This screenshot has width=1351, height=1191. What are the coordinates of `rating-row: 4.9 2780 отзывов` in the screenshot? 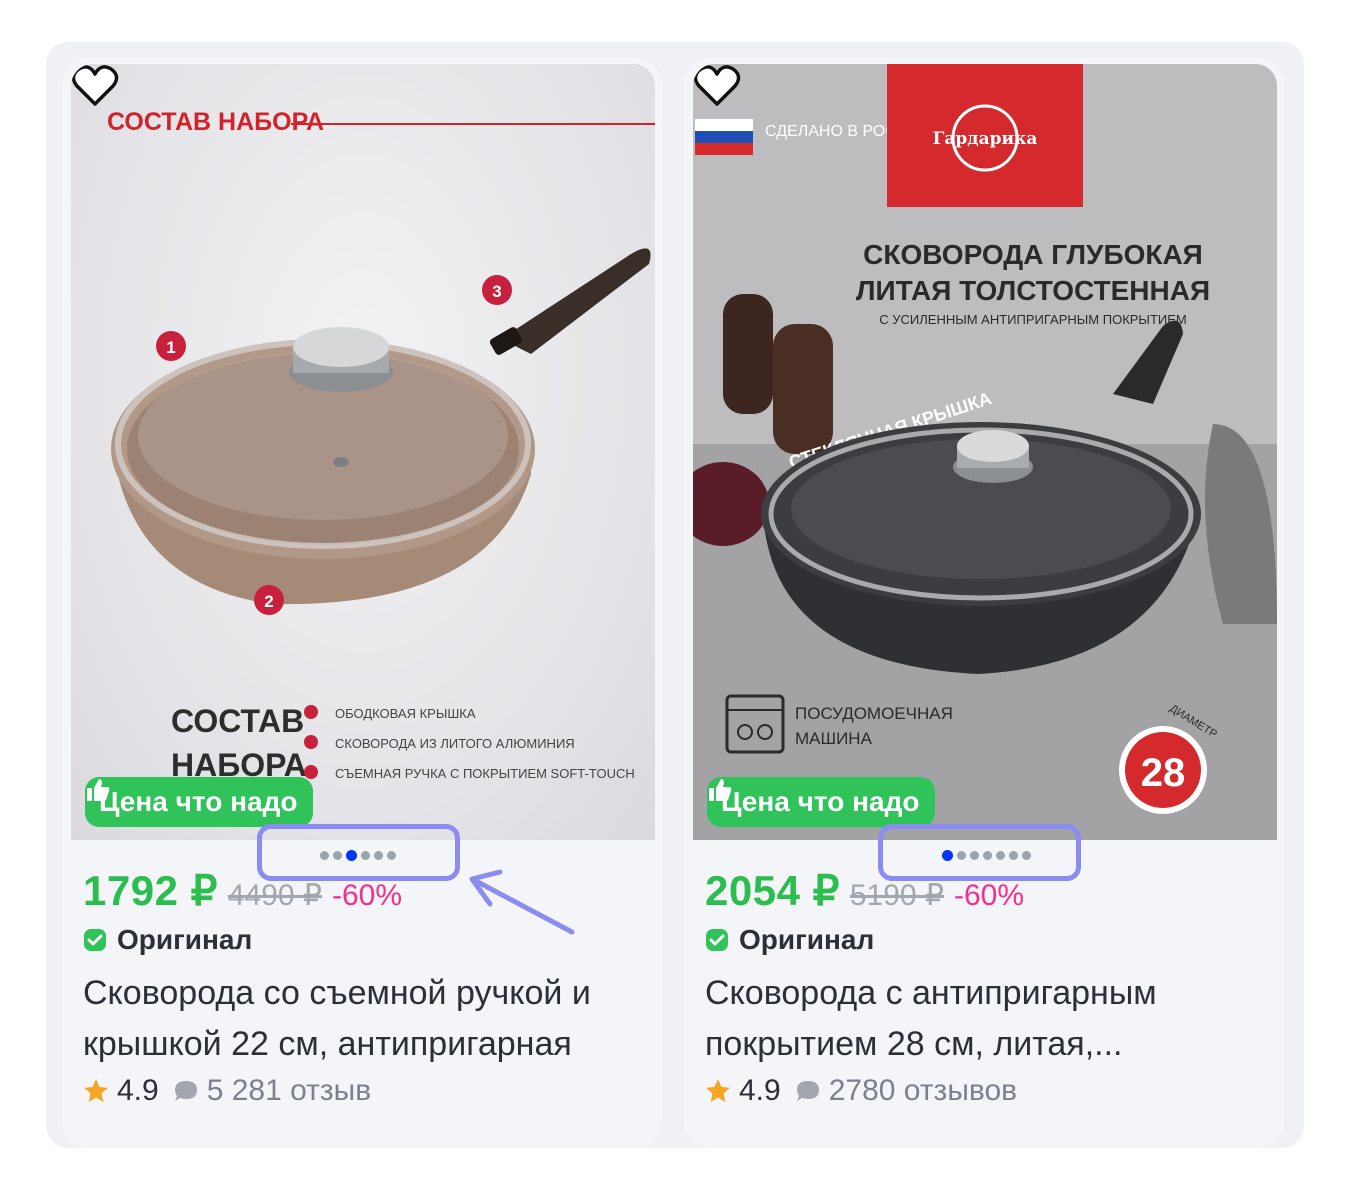 It's located at (861, 1091).